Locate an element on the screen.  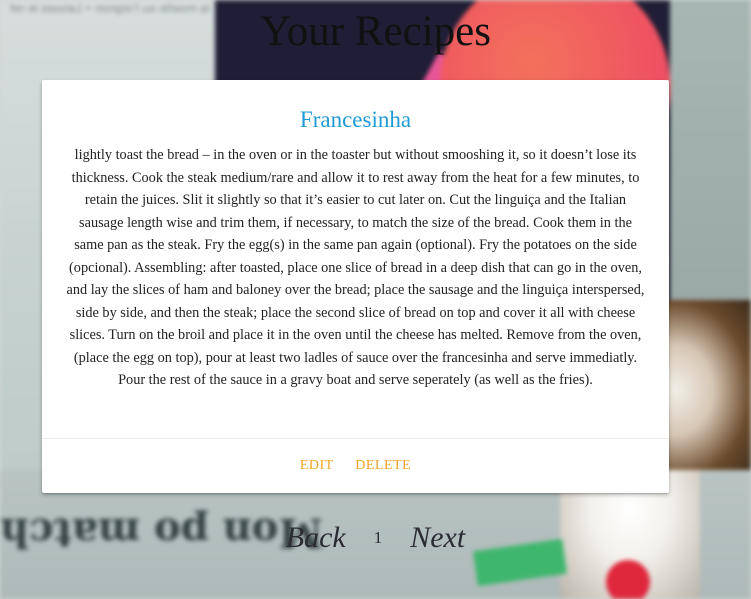
background-red-dot is located at coordinates (628, 579).